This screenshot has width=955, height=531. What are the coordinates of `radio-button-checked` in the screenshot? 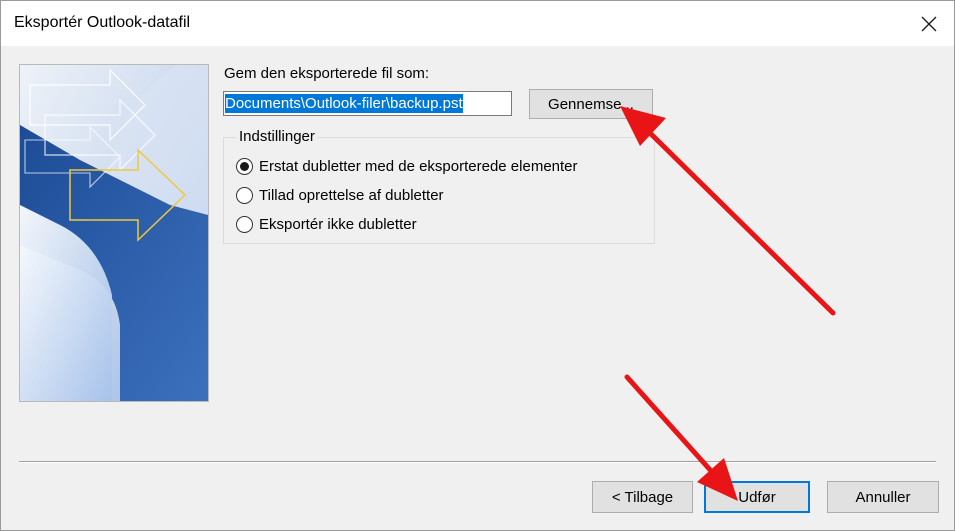 It's located at (244, 166).